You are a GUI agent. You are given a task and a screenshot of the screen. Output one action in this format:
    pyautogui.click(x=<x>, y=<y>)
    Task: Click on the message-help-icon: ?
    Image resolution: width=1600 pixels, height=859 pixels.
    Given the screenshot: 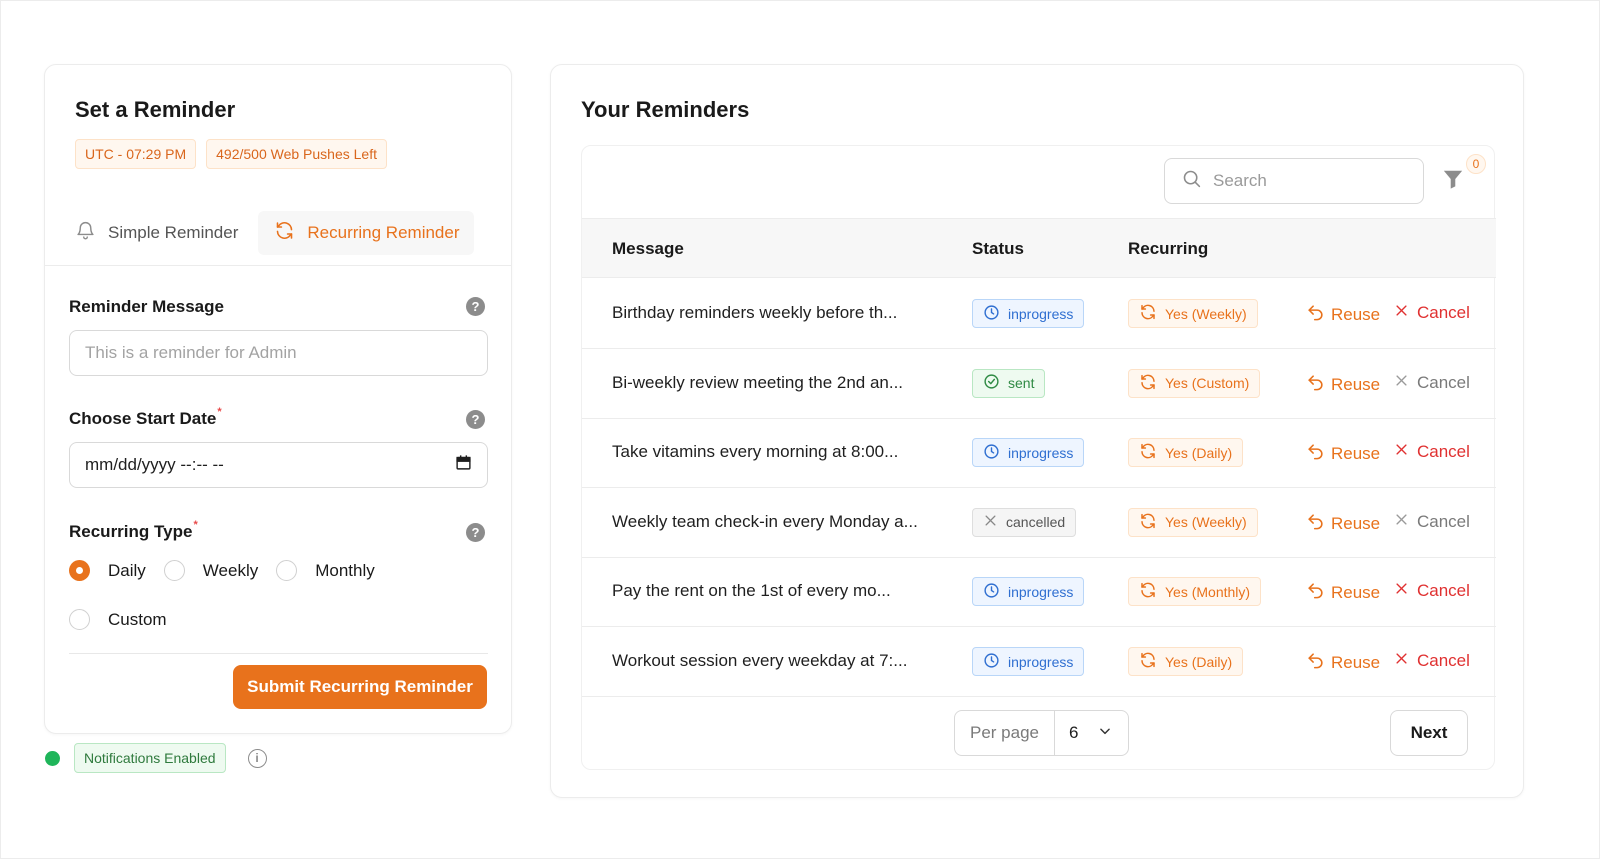 What is the action you would take?
    pyautogui.click(x=475, y=306)
    